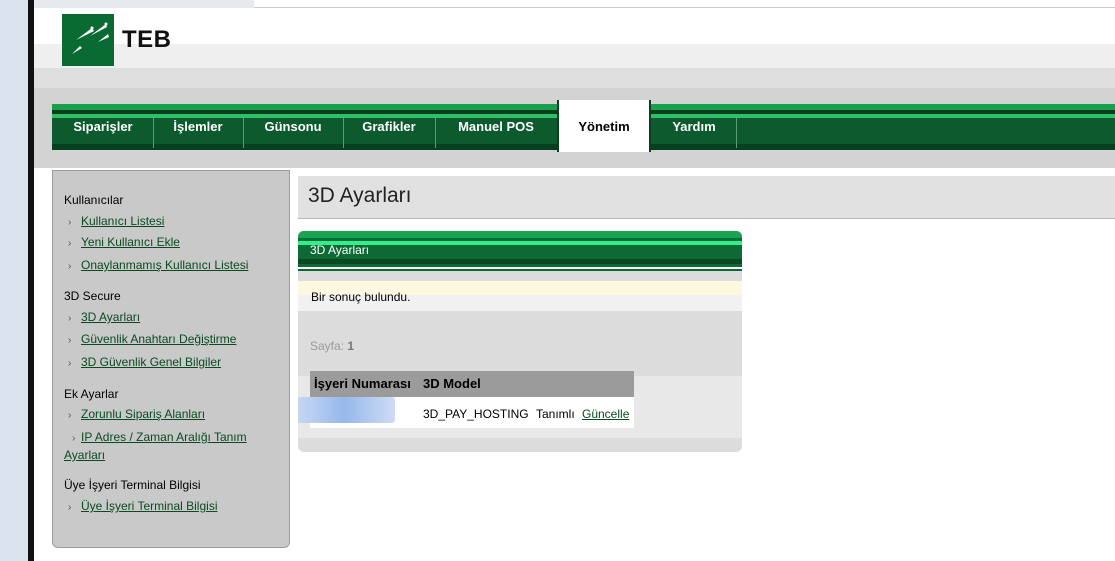 This screenshot has height=561, width=1115. Describe the element at coordinates (605, 414) in the screenshot. I see `update-link: Güncelle` at that location.